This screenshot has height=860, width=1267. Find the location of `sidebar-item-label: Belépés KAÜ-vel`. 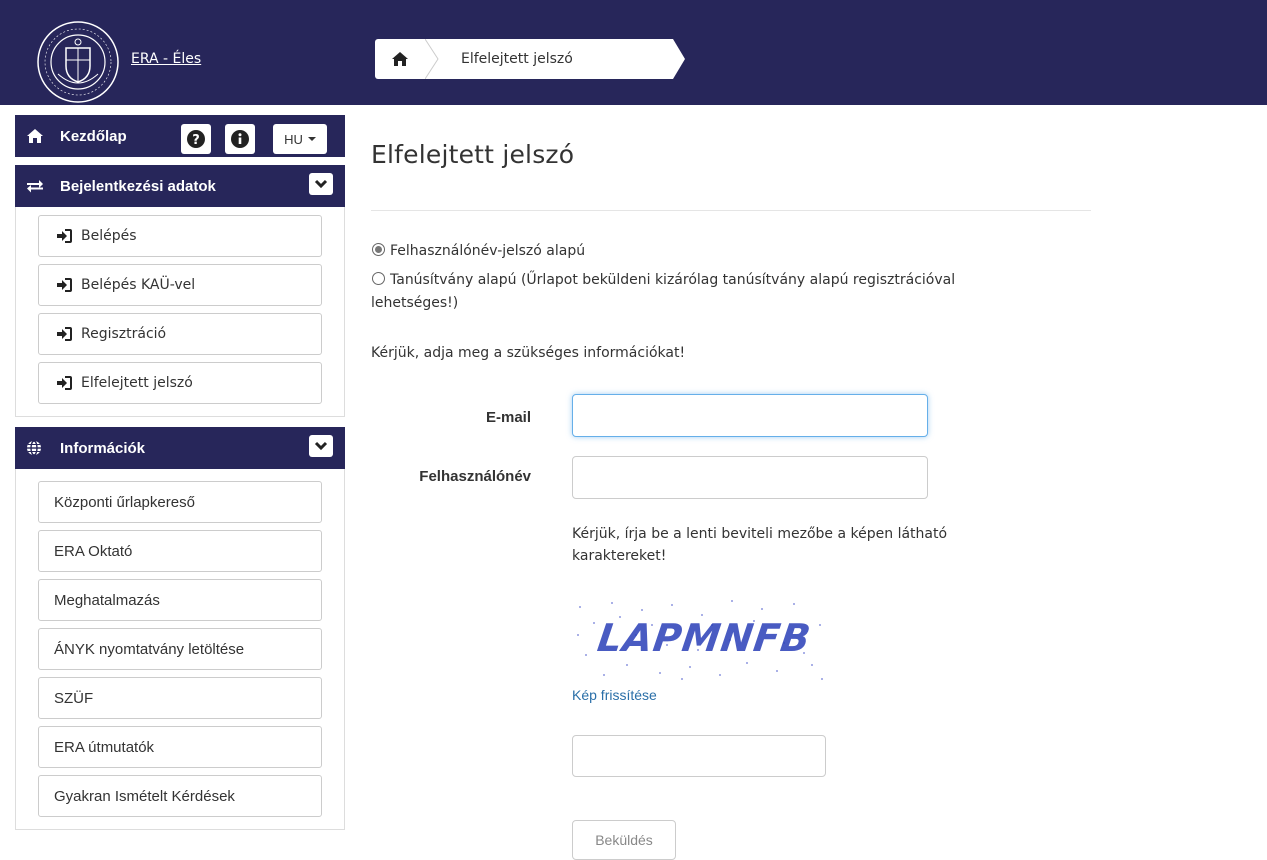

sidebar-item-label: Belépés KAÜ-vel is located at coordinates (138, 285).